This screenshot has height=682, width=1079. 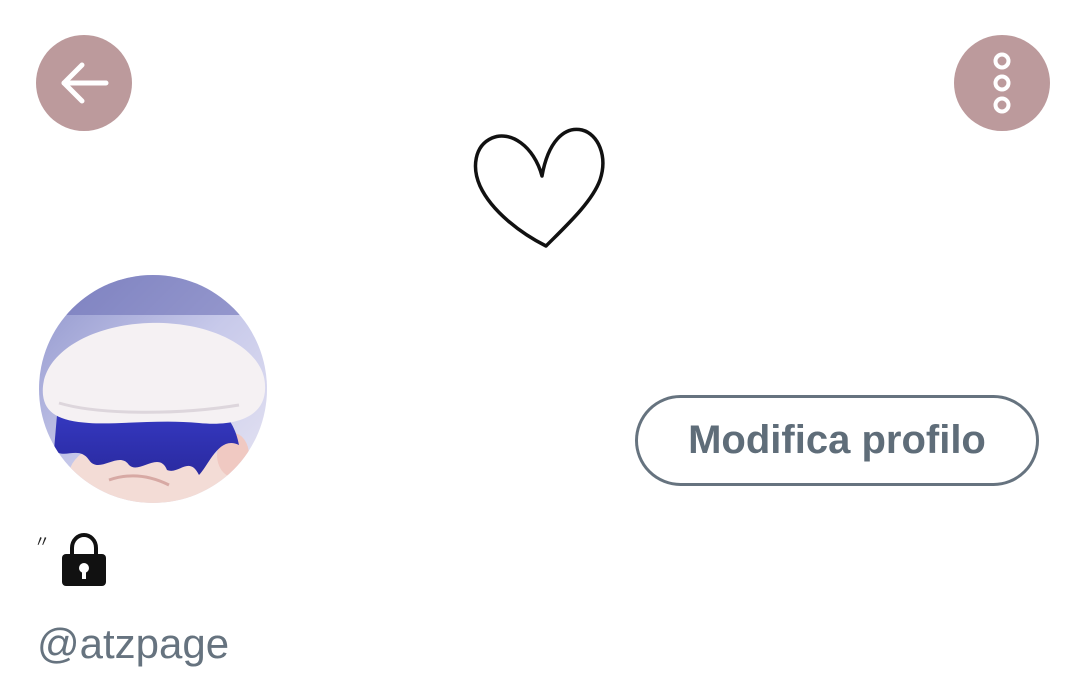 I want to click on back-button, so click(x=84, y=83).